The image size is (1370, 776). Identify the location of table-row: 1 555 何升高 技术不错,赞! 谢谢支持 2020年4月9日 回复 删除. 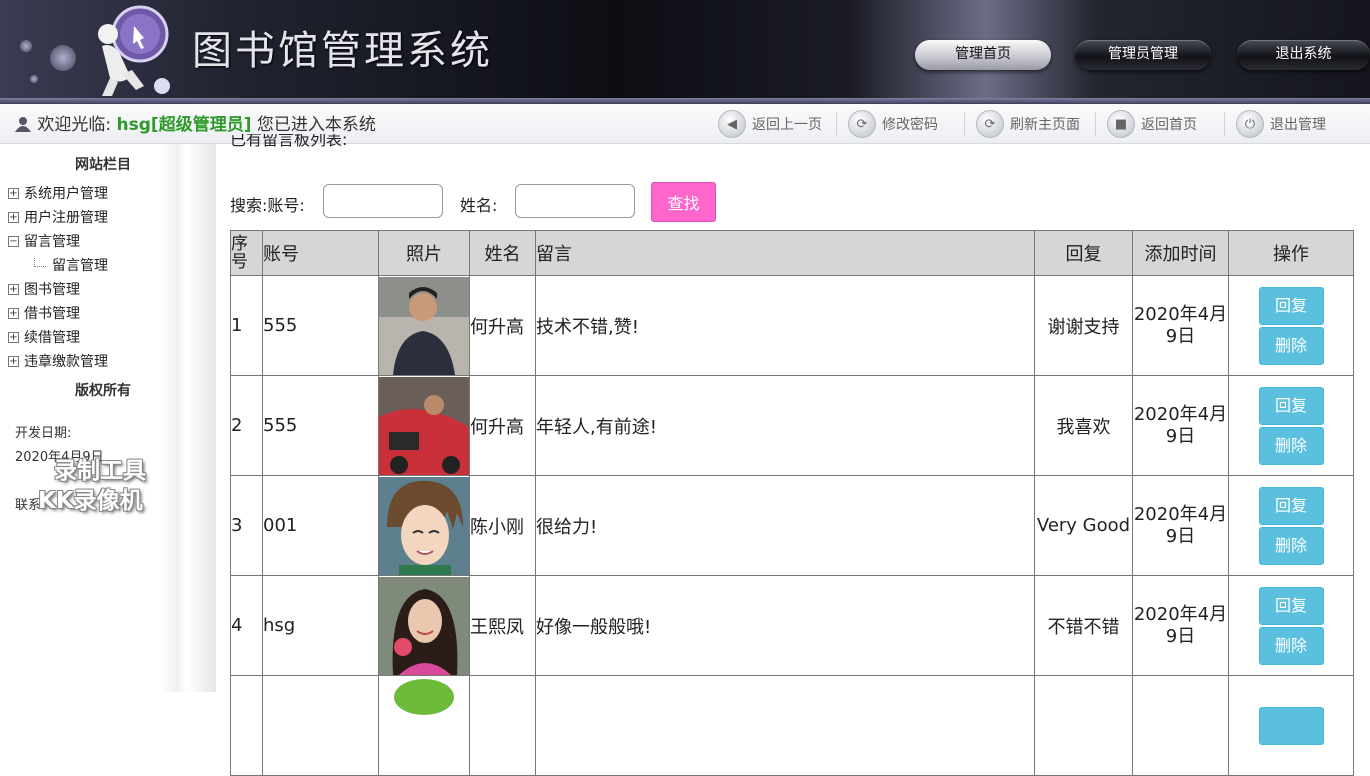
(792, 325).